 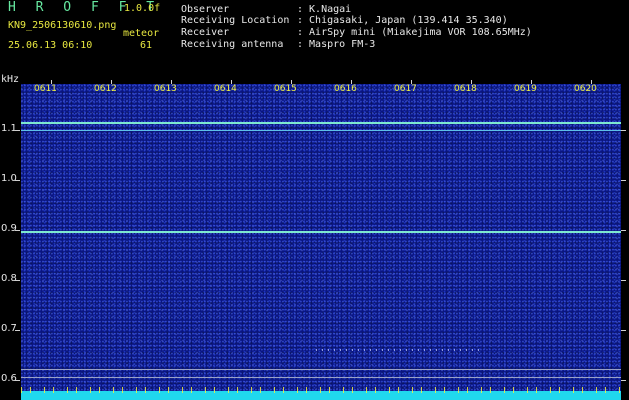 What do you see at coordinates (205, 32) in the screenshot?
I see `receiver-key: Receiver` at bounding box center [205, 32].